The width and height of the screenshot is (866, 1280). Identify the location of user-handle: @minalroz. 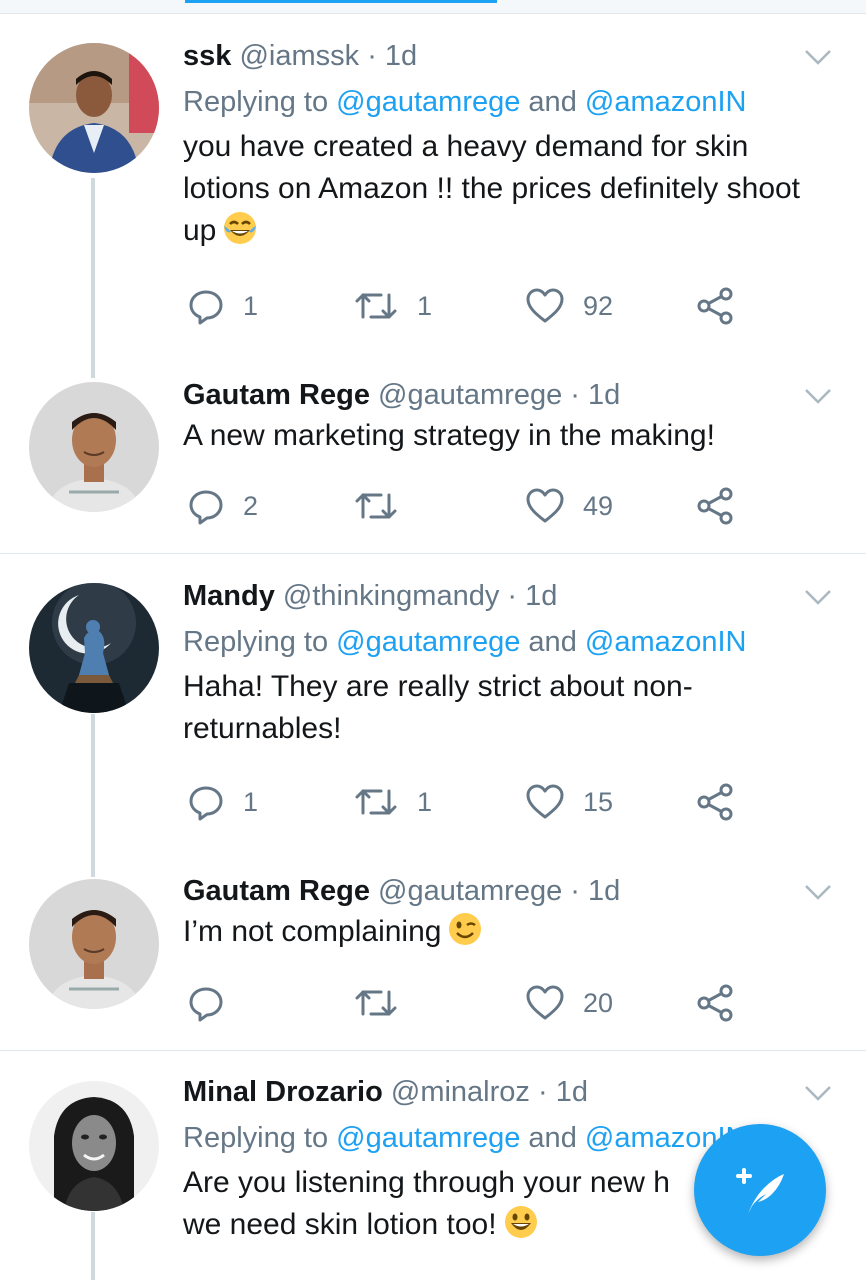
(460, 1092).